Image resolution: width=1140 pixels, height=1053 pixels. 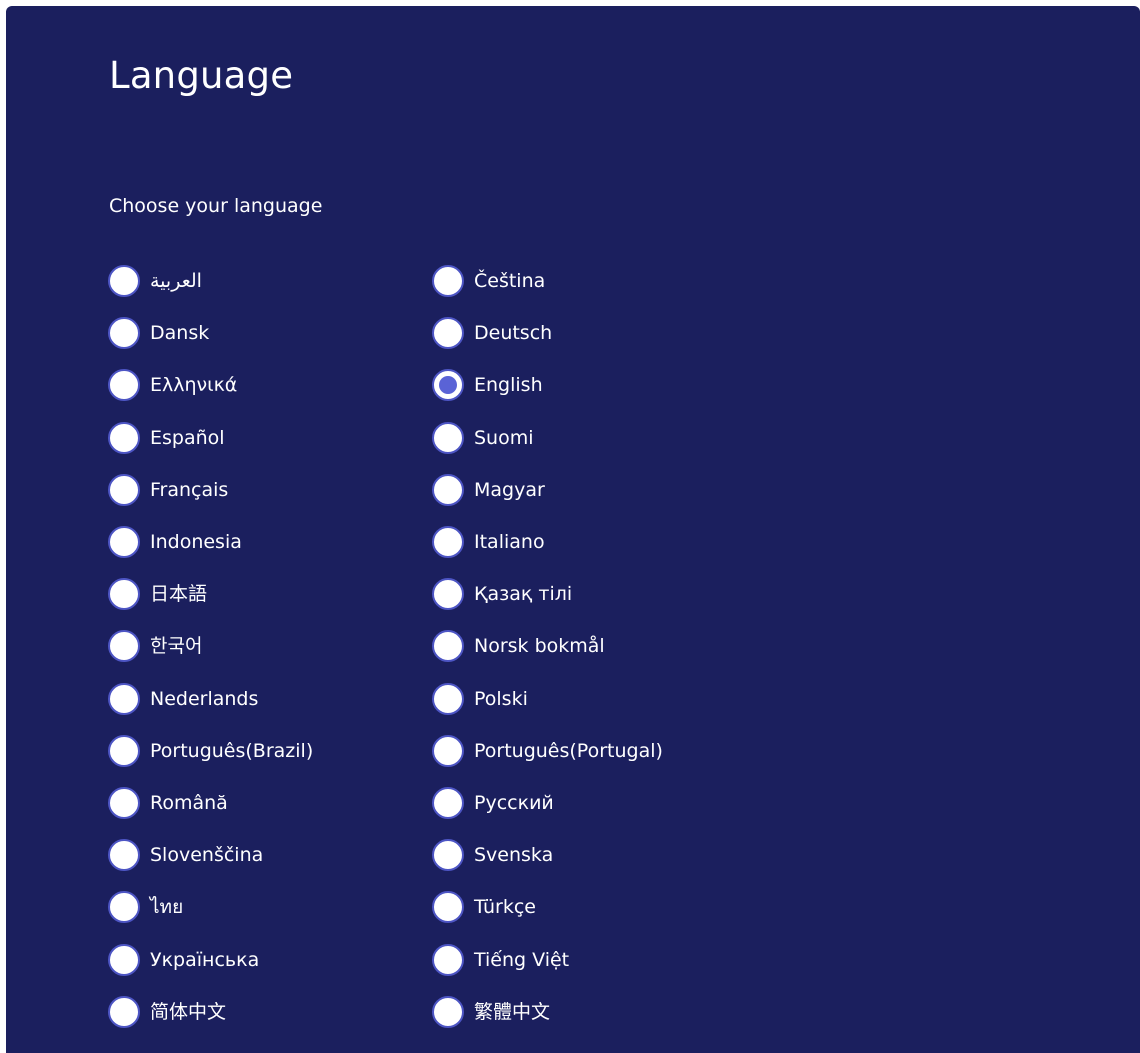 I want to click on language-label: Português(Portugal), so click(x=568, y=750).